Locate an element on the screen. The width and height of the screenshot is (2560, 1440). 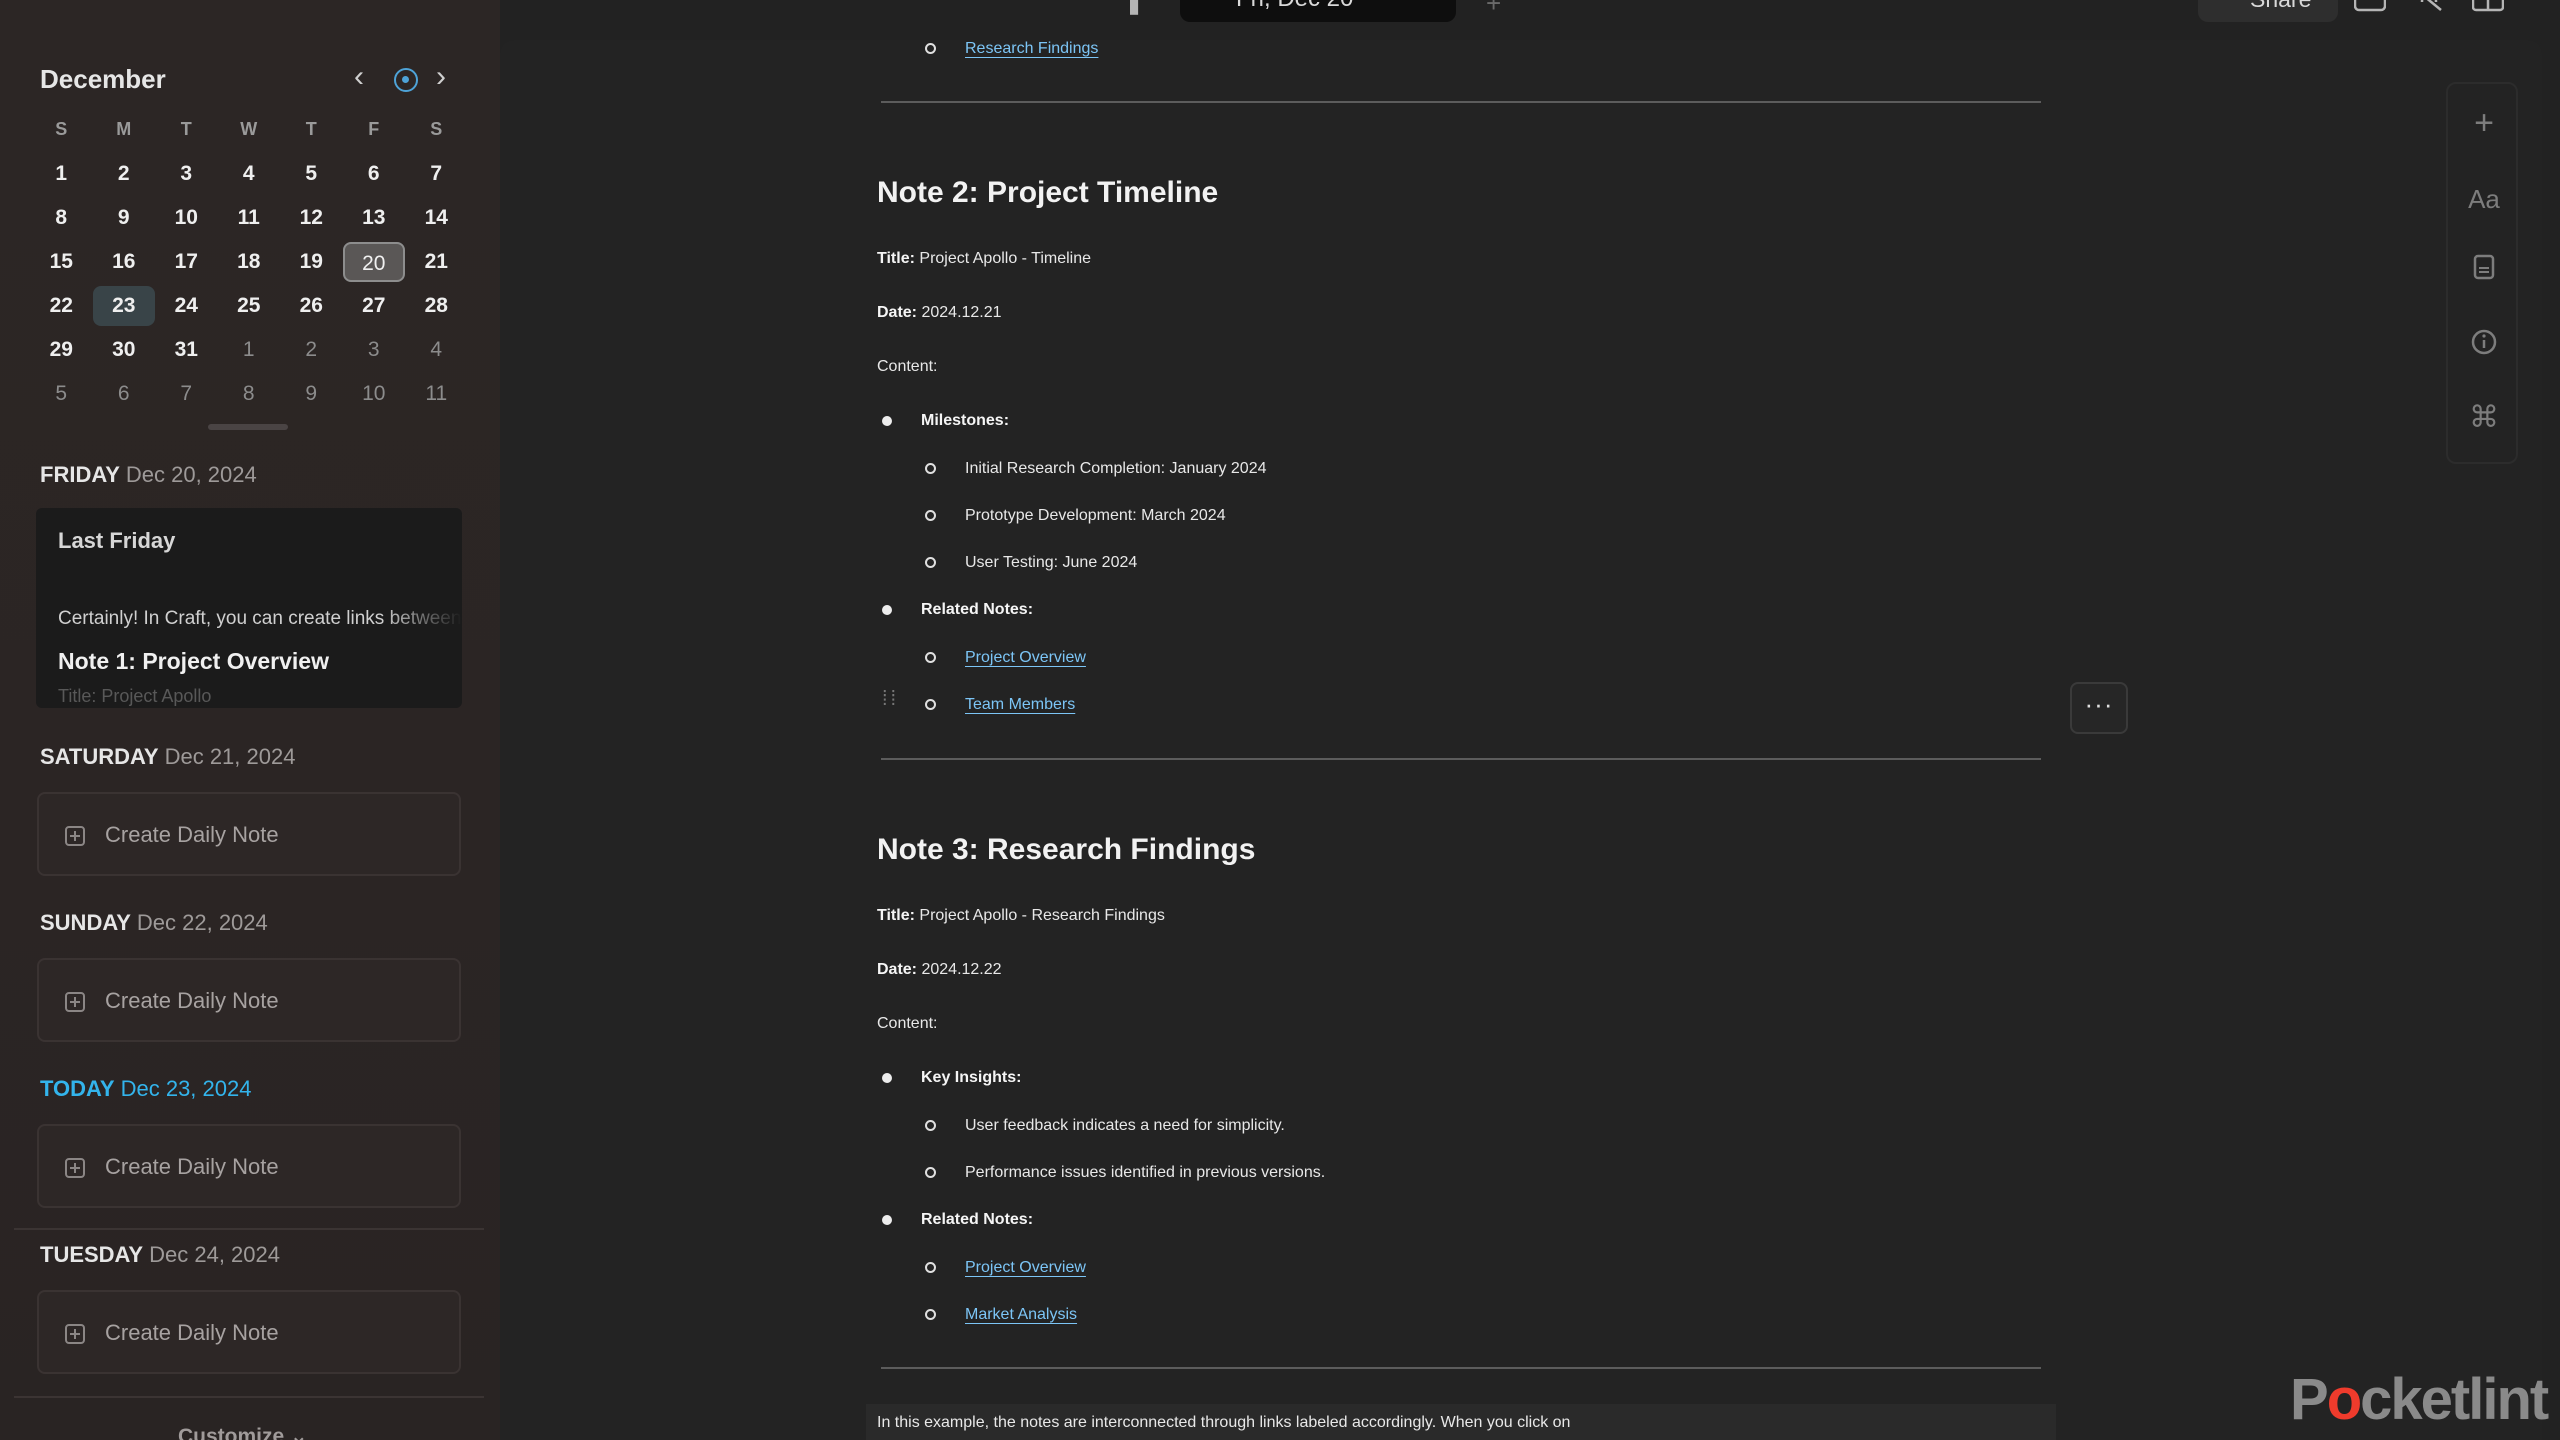
add-block-icon: + is located at coordinates (2484, 123).